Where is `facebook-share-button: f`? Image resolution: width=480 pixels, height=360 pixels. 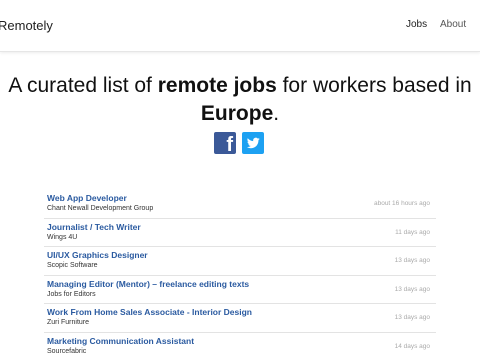 facebook-share-button: f is located at coordinates (225, 144).